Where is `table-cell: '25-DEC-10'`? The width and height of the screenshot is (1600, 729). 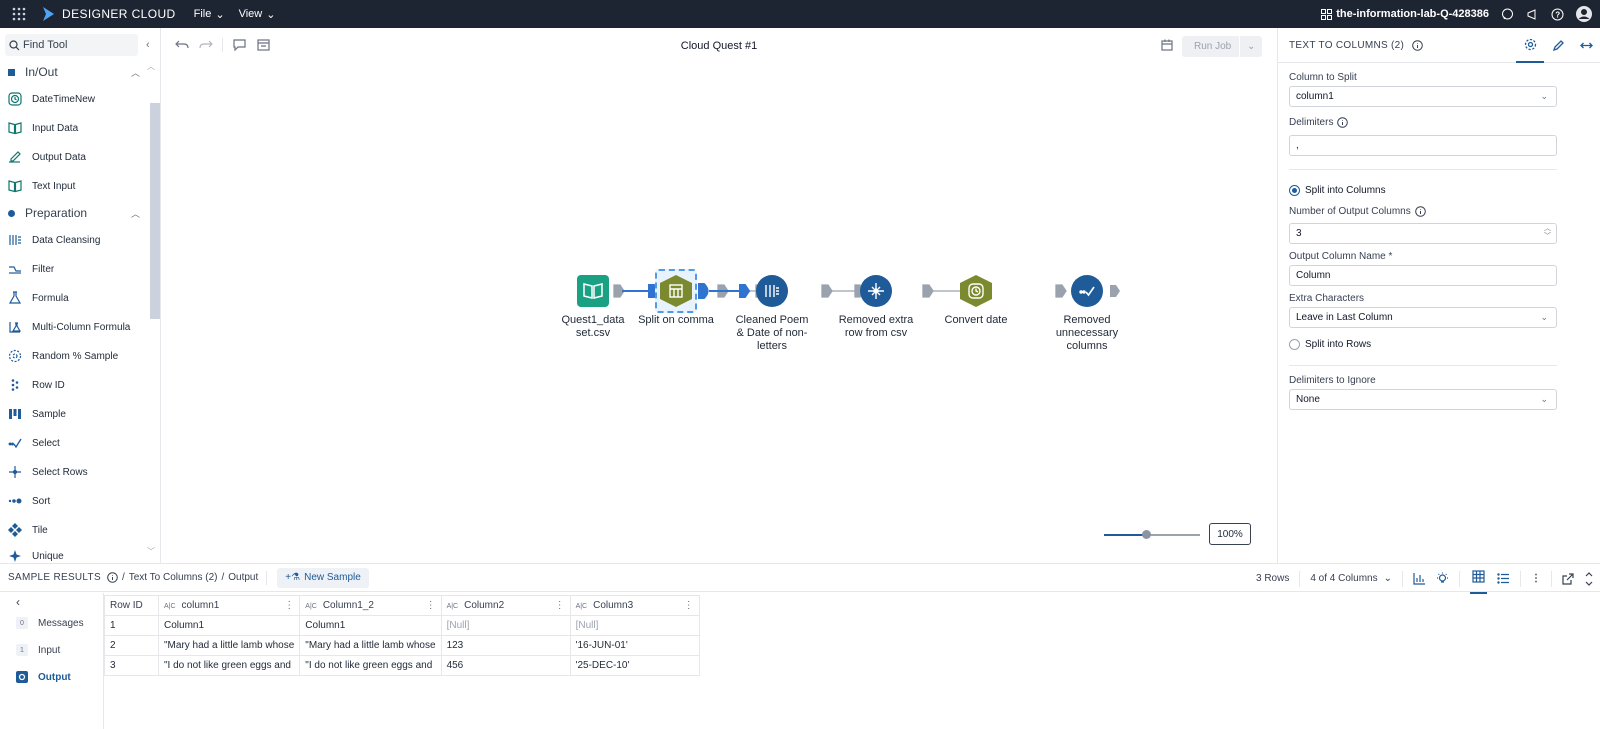 table-cell: '25-DEC-10' is located at coordinates (634, 665).